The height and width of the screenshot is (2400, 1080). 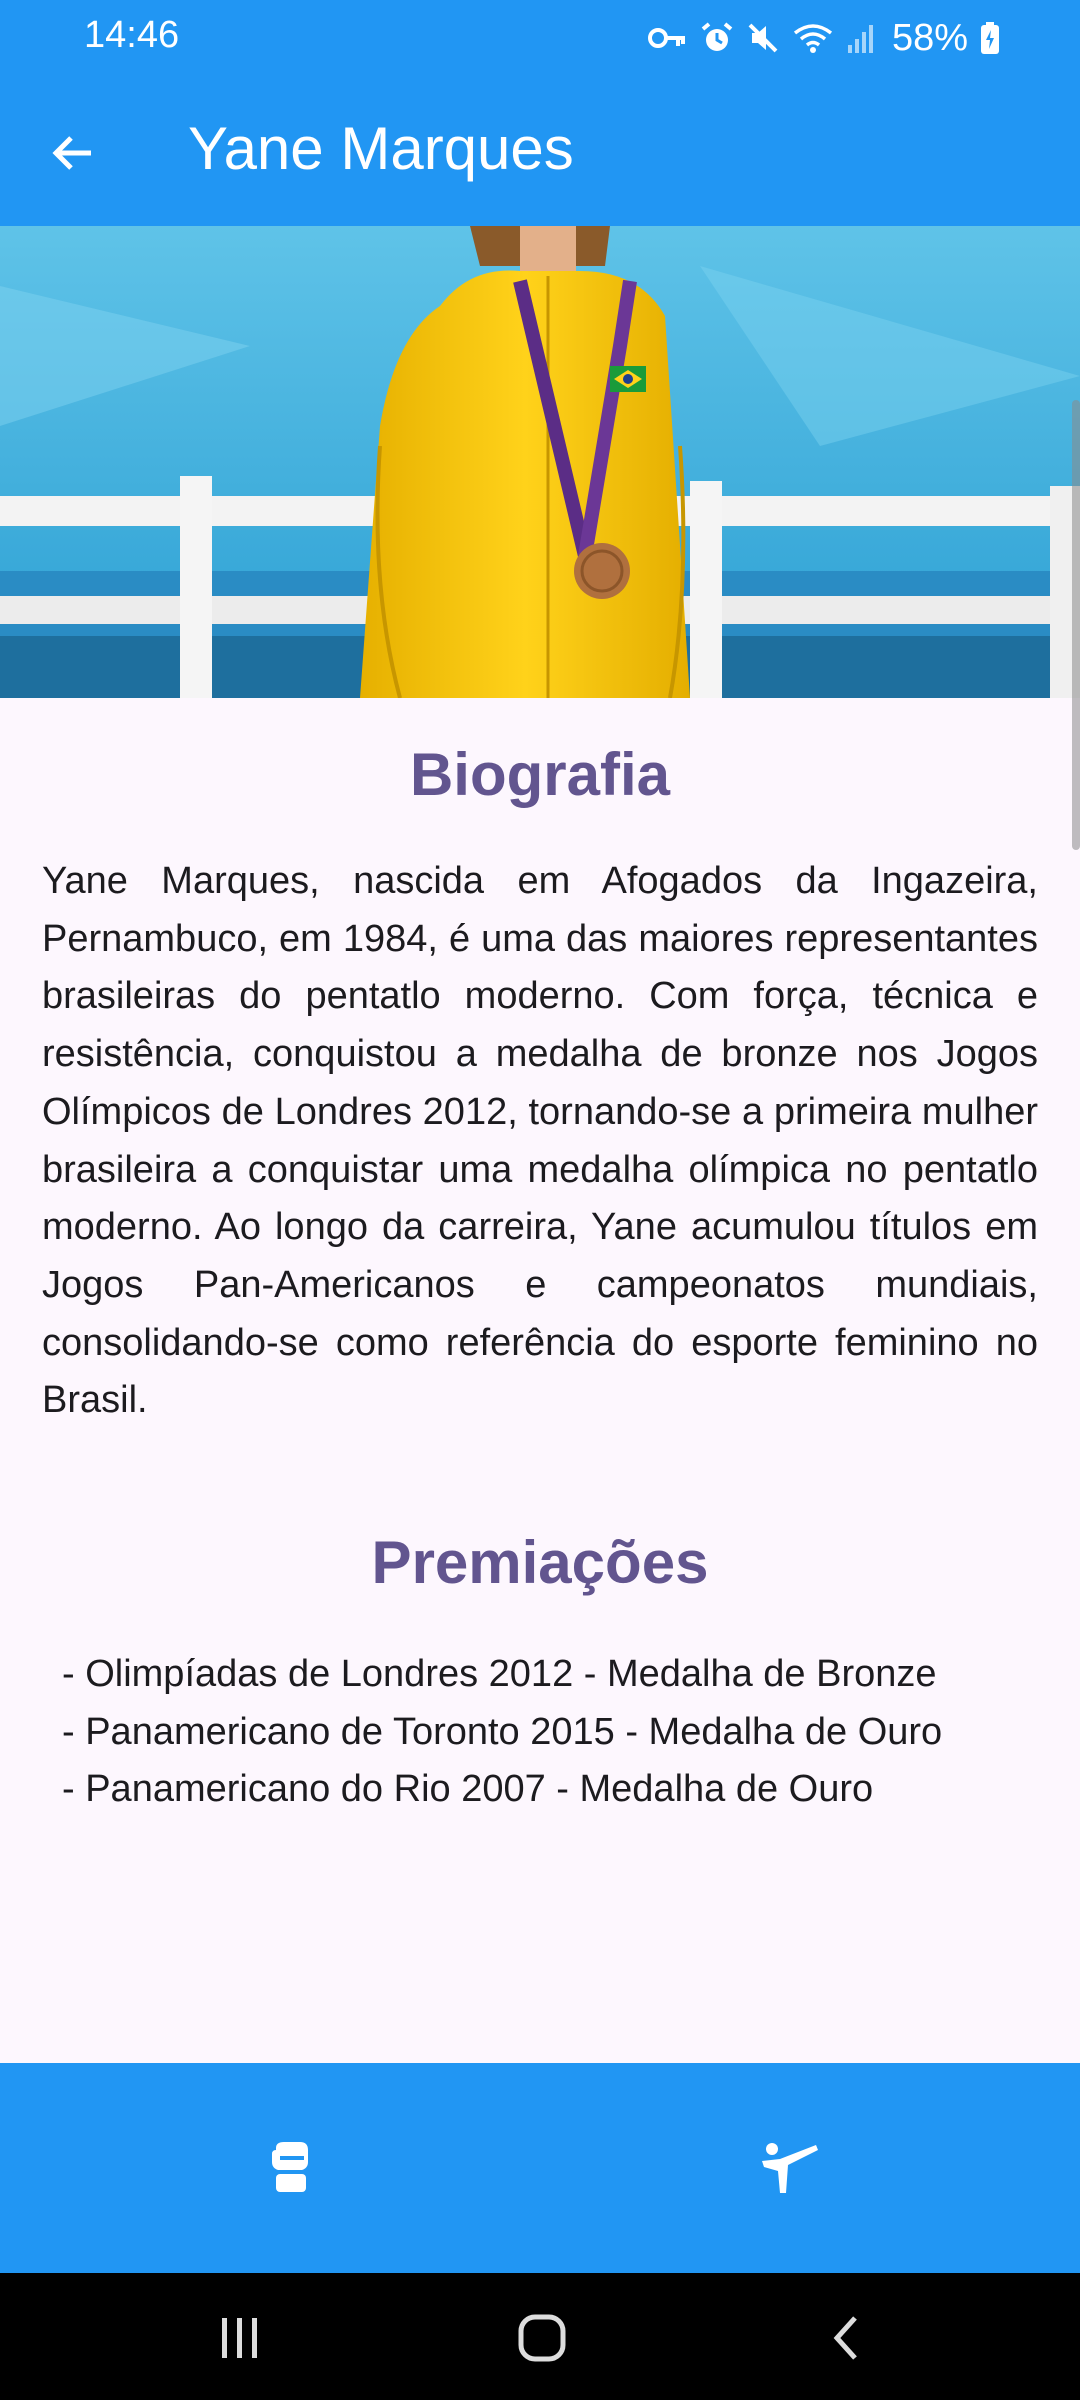 I want to click on wifi-icon, so click(x=813, y=38).